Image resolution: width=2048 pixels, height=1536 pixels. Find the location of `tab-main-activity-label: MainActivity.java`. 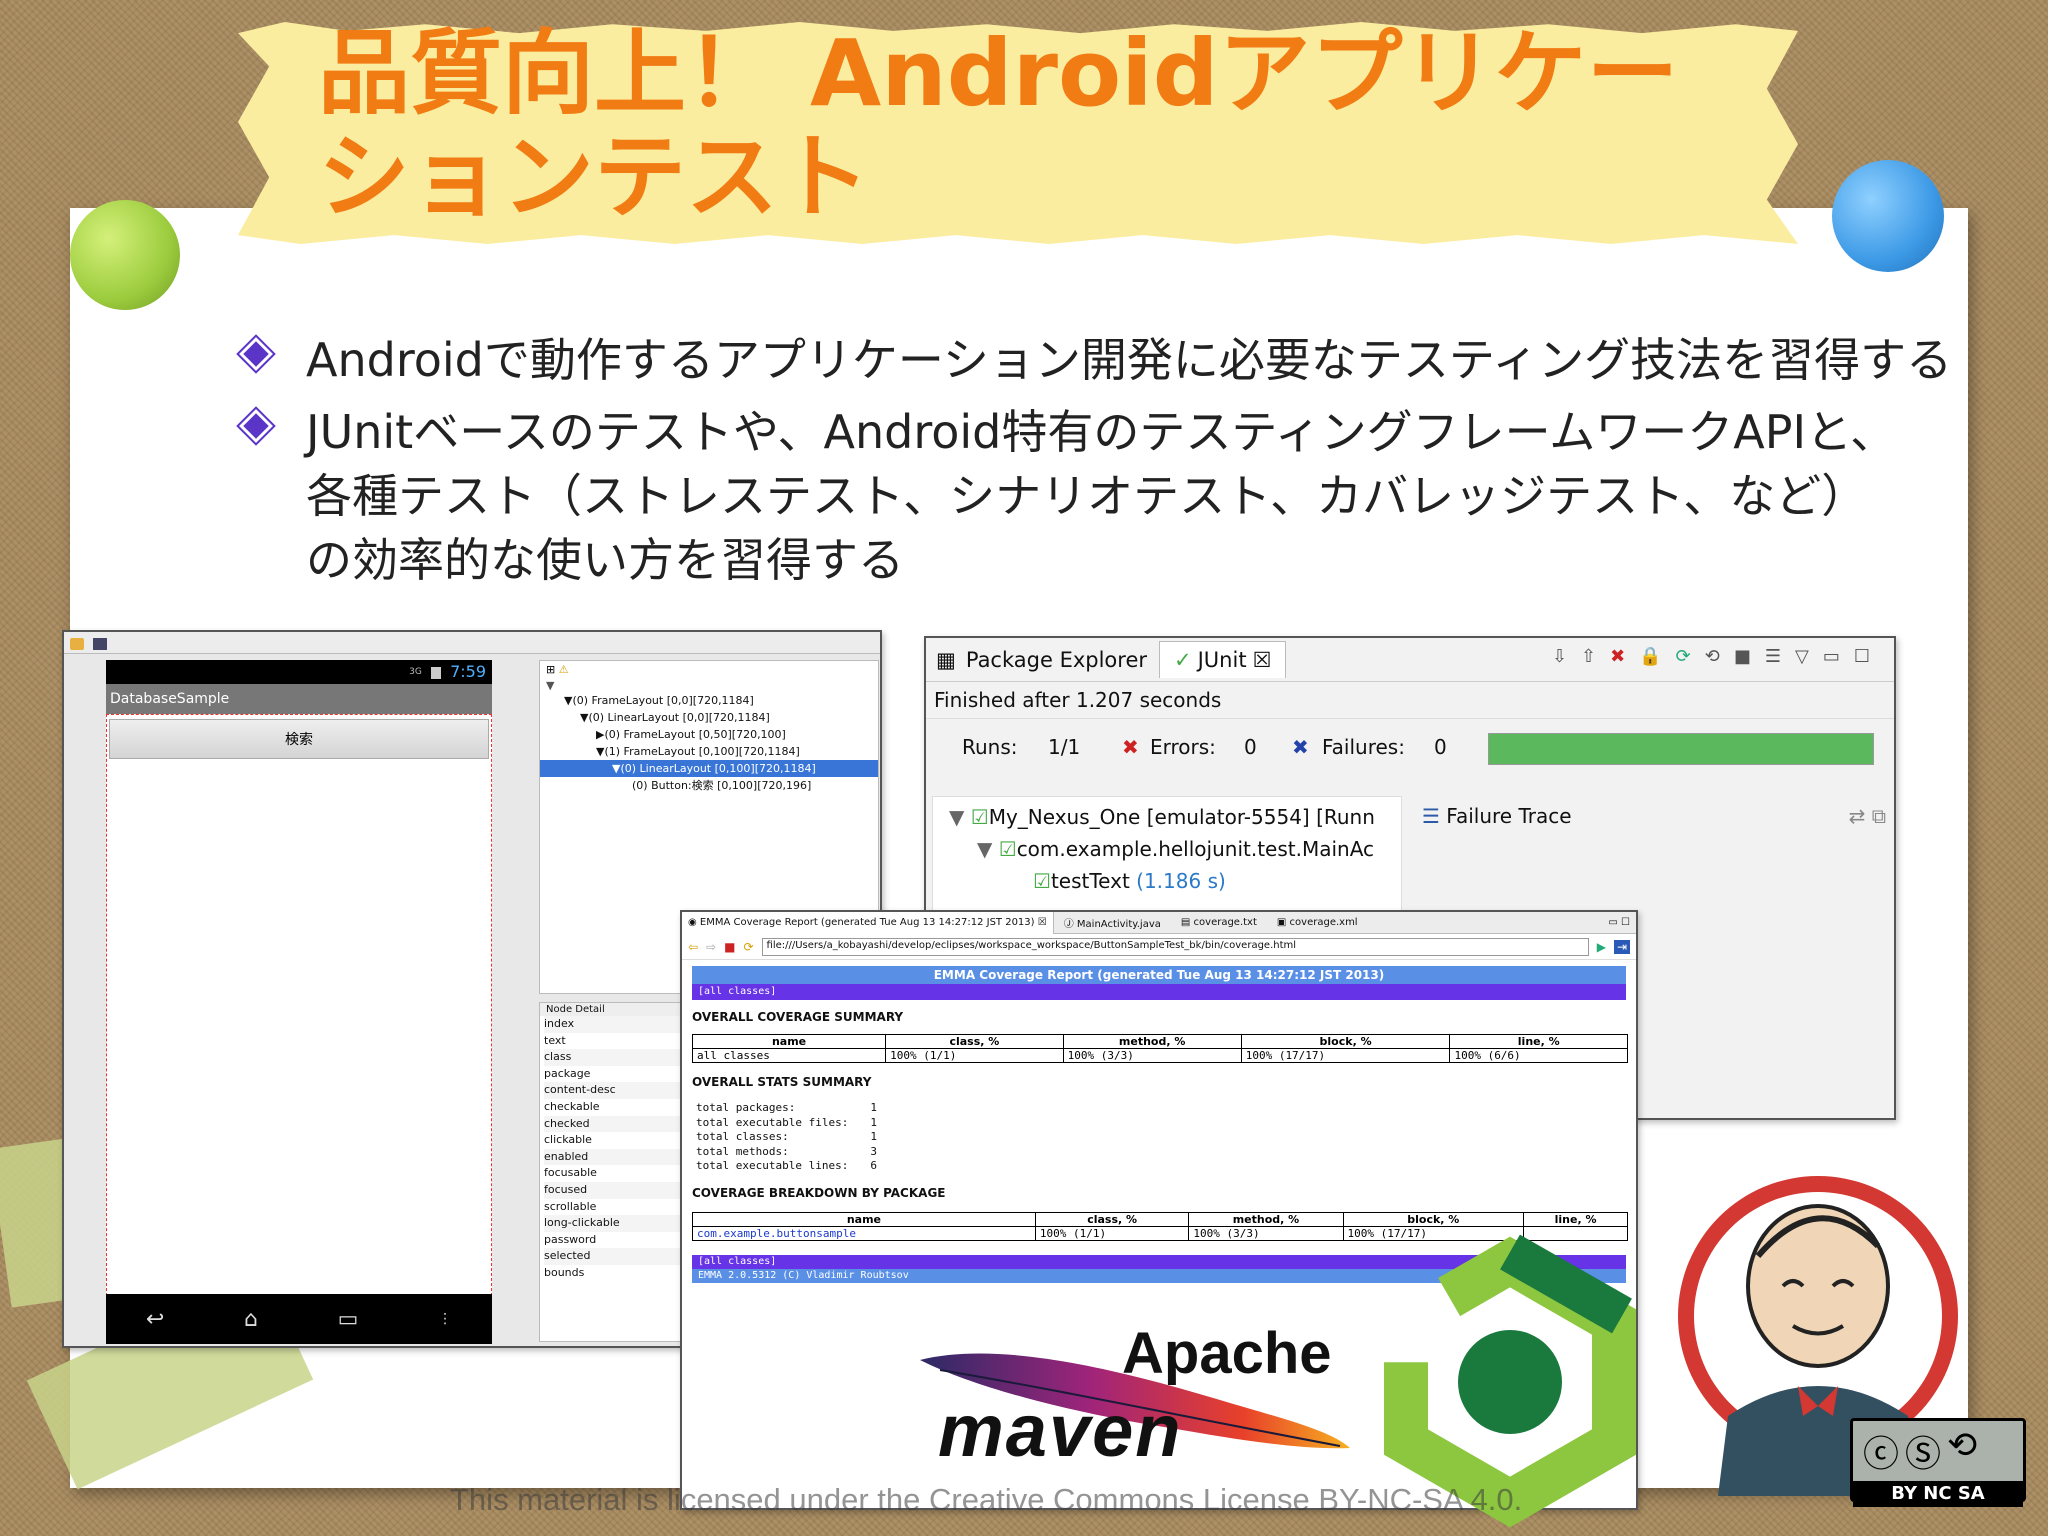

tab-main-activity-label: MainActivity.java is located at coordinates (1118, 924).